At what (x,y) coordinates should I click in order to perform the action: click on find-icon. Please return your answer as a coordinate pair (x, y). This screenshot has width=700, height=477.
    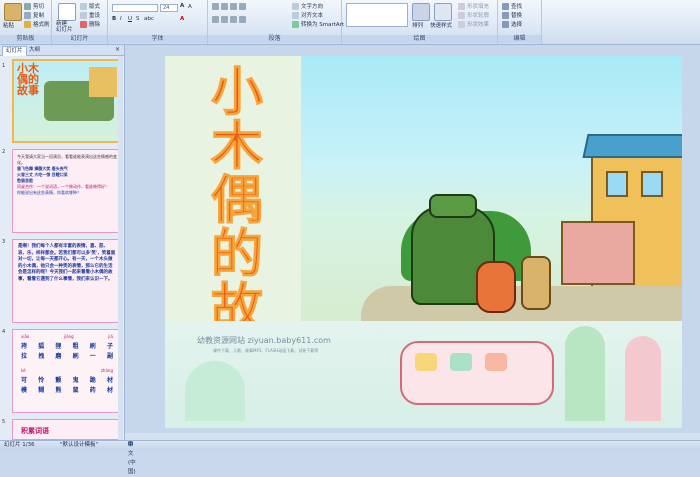
    Looking at the image, I should click on (505, 6).